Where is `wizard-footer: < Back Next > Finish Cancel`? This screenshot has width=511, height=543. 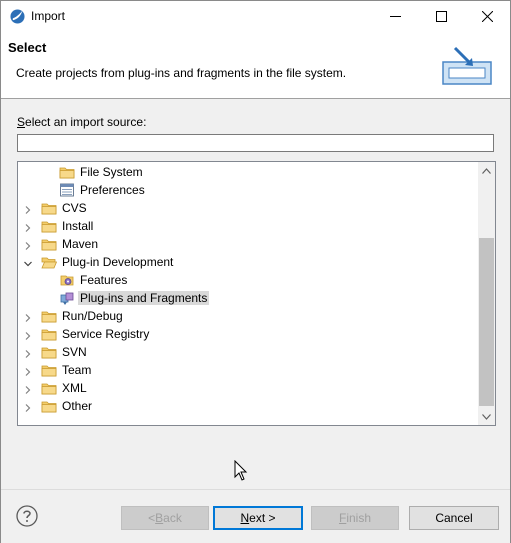
wizard-footer: < Back Next > Finish Cancel is located at coordinates (255, 516).